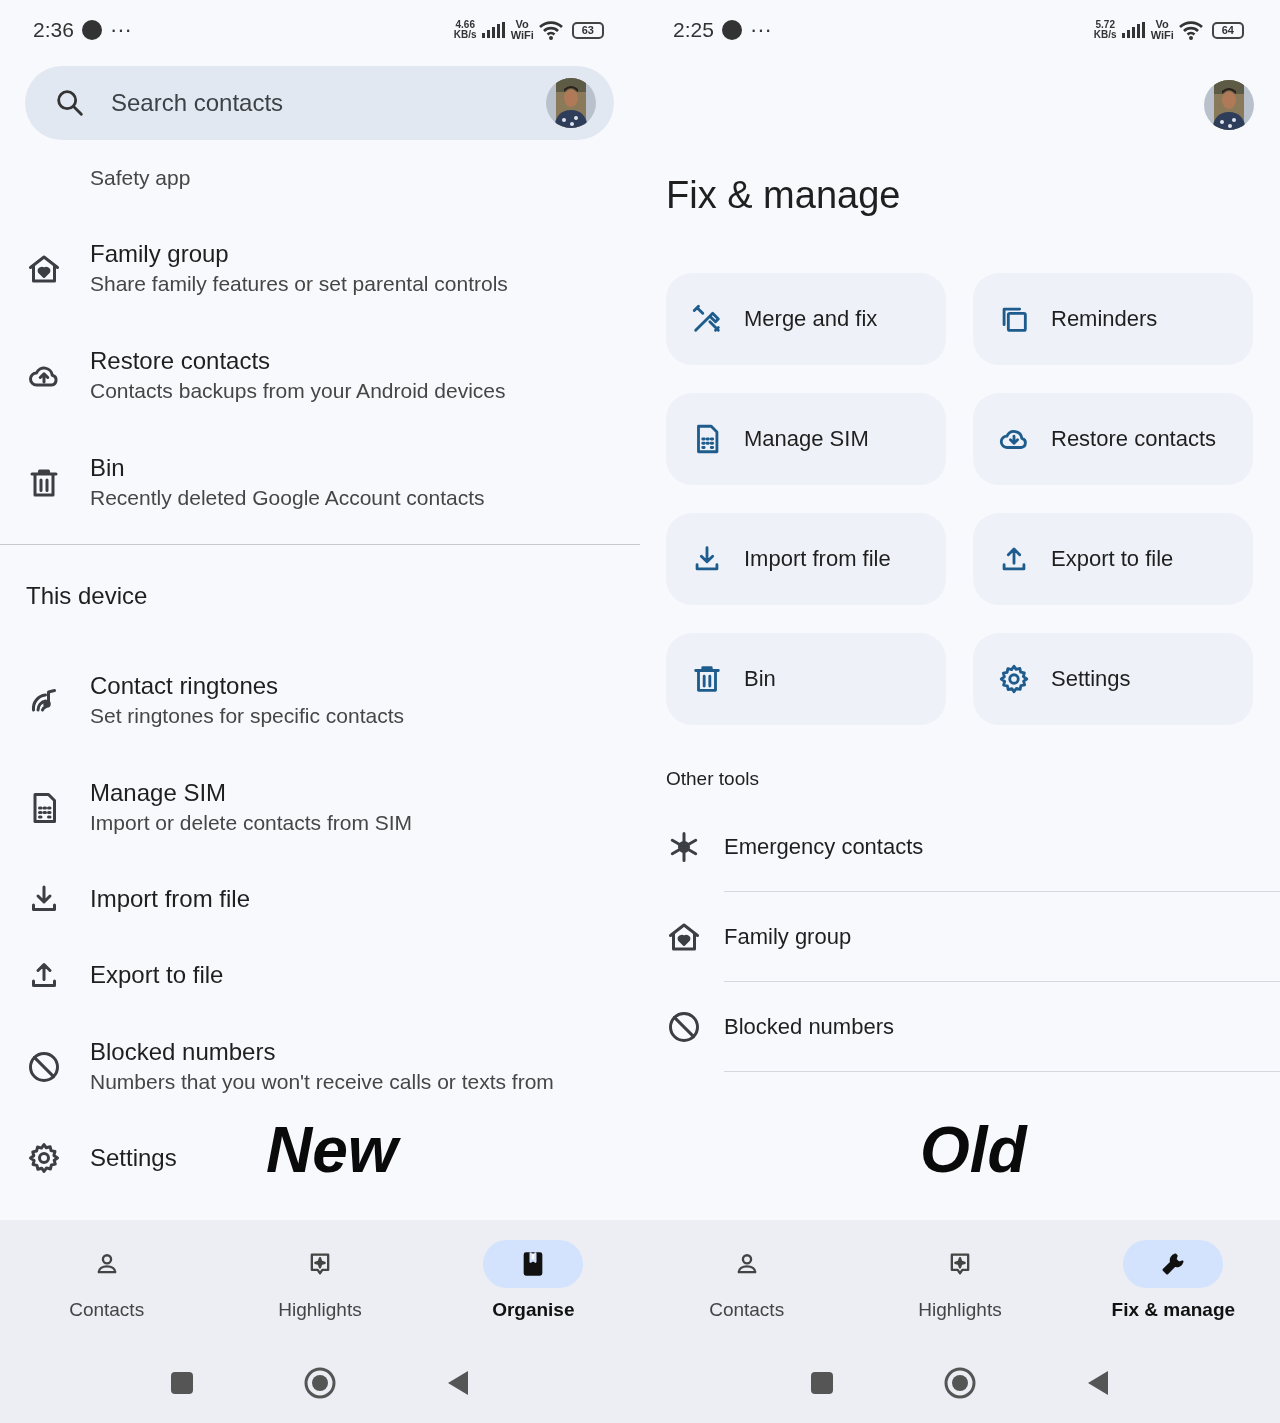 The height and width of the screenshot is (1423, 1280). Describe the element at coordinates (170, 899) in the screenshot. I see `item-title: Import from file` at that location.